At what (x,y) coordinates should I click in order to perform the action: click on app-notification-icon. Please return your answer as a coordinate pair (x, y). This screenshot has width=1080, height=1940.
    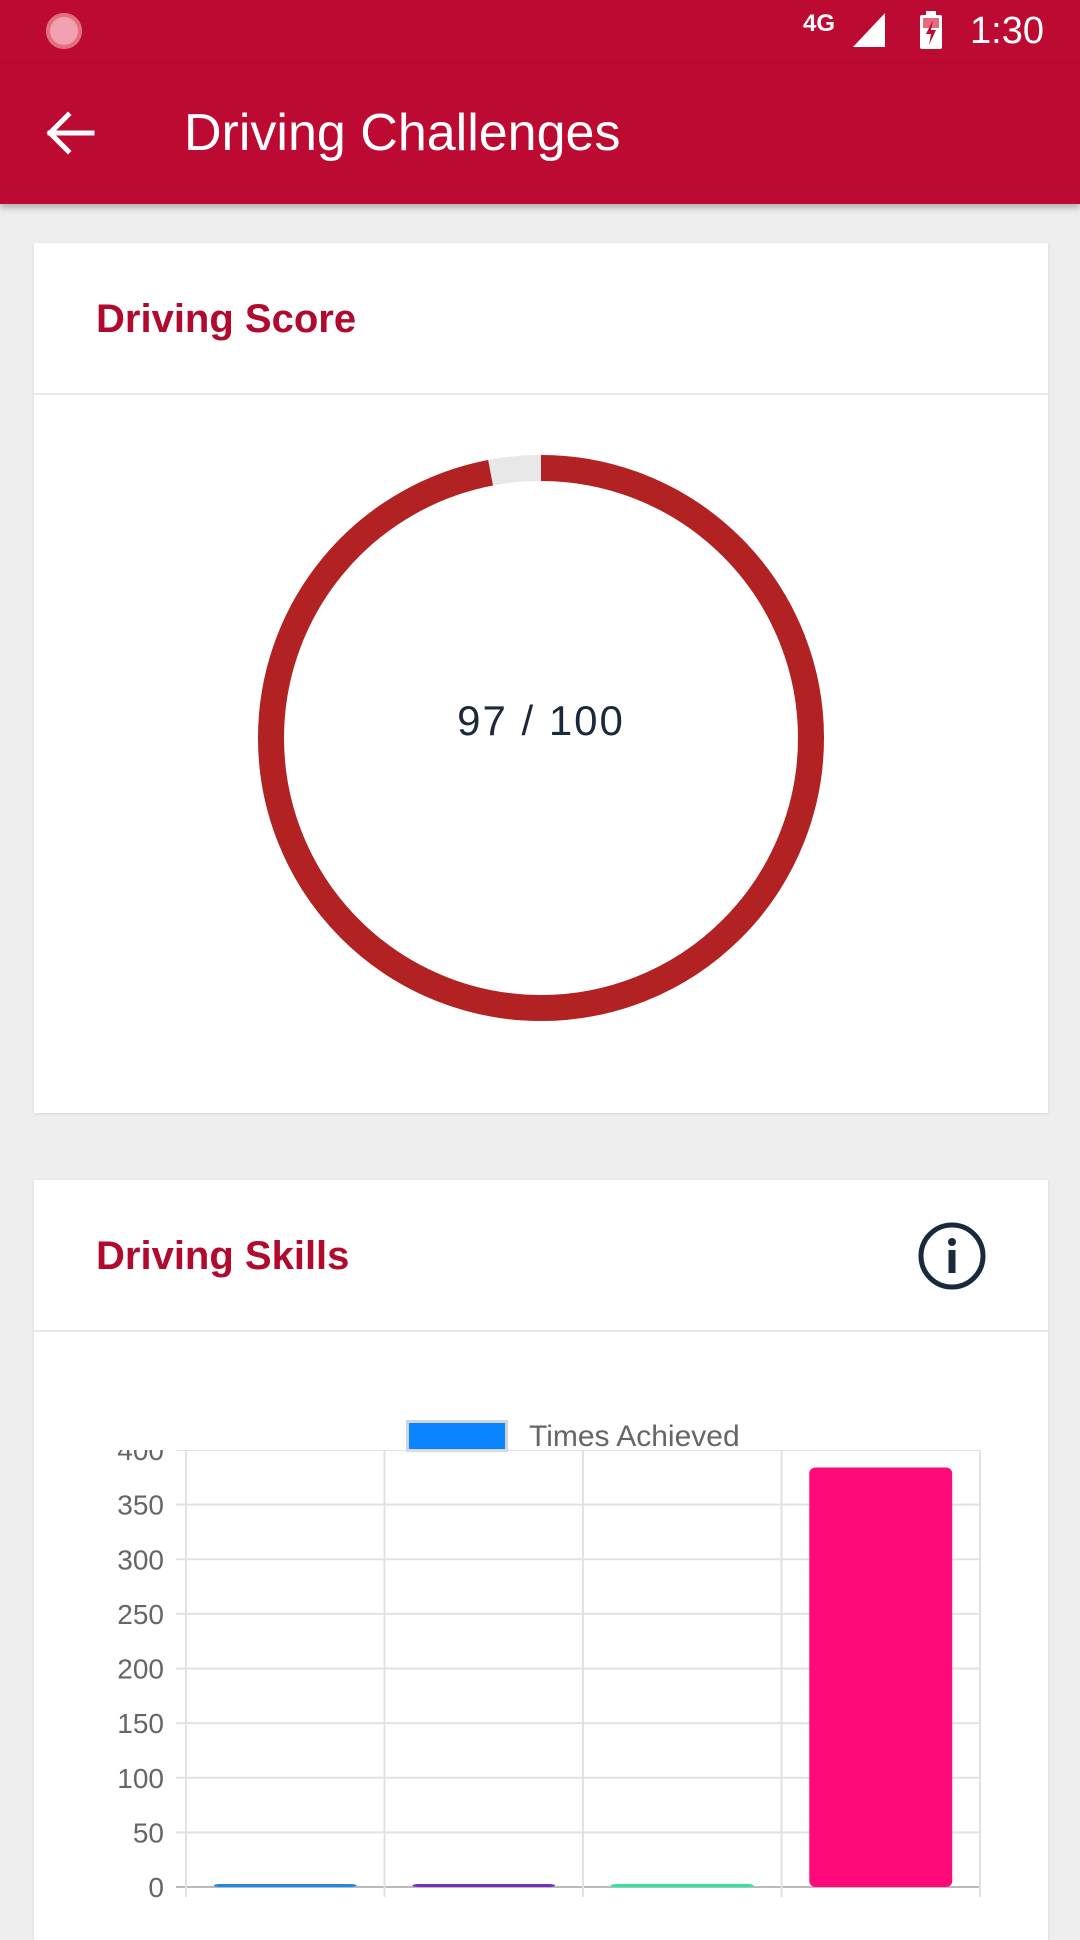
    Looking at the image, I should click on (64, 31).